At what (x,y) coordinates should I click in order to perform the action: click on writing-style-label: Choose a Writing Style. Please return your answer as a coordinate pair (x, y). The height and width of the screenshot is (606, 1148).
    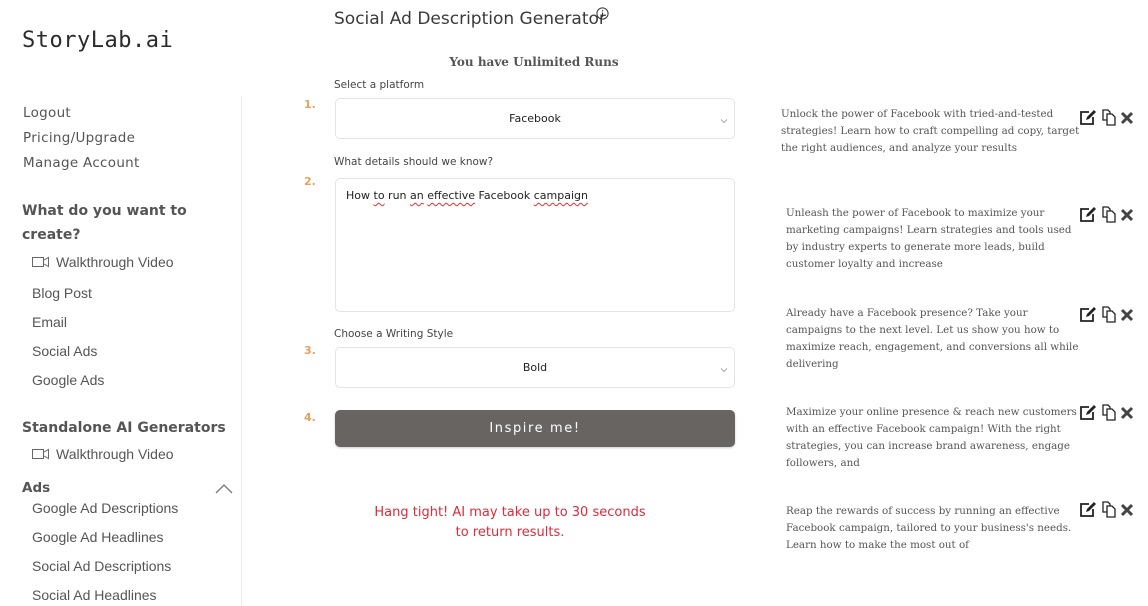
    Looking at the image, I should click on (394, 334).